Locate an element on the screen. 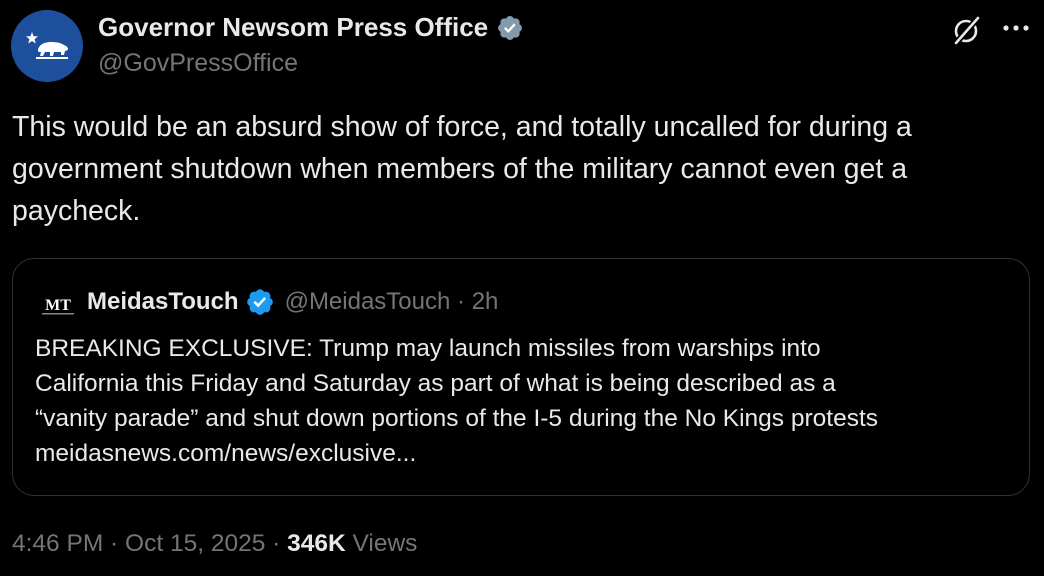 The height and width of the screenshot is (576, 1044). author-handle: @GovPressOffice is located at coordinates (198, 63).